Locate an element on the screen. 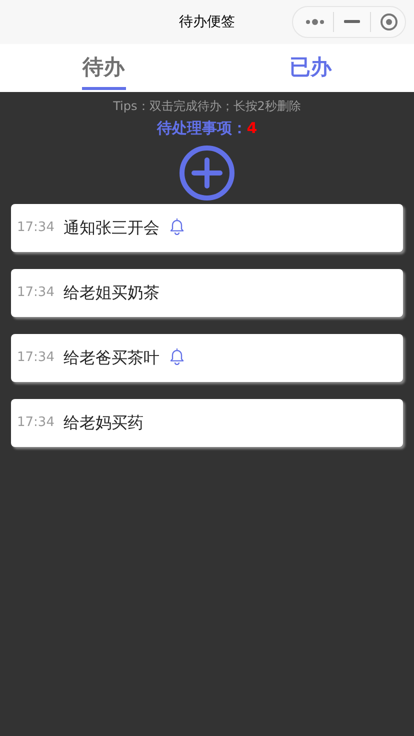 The image size is (414, 736). pending-count: 4 is located at coordinates (252, 128).